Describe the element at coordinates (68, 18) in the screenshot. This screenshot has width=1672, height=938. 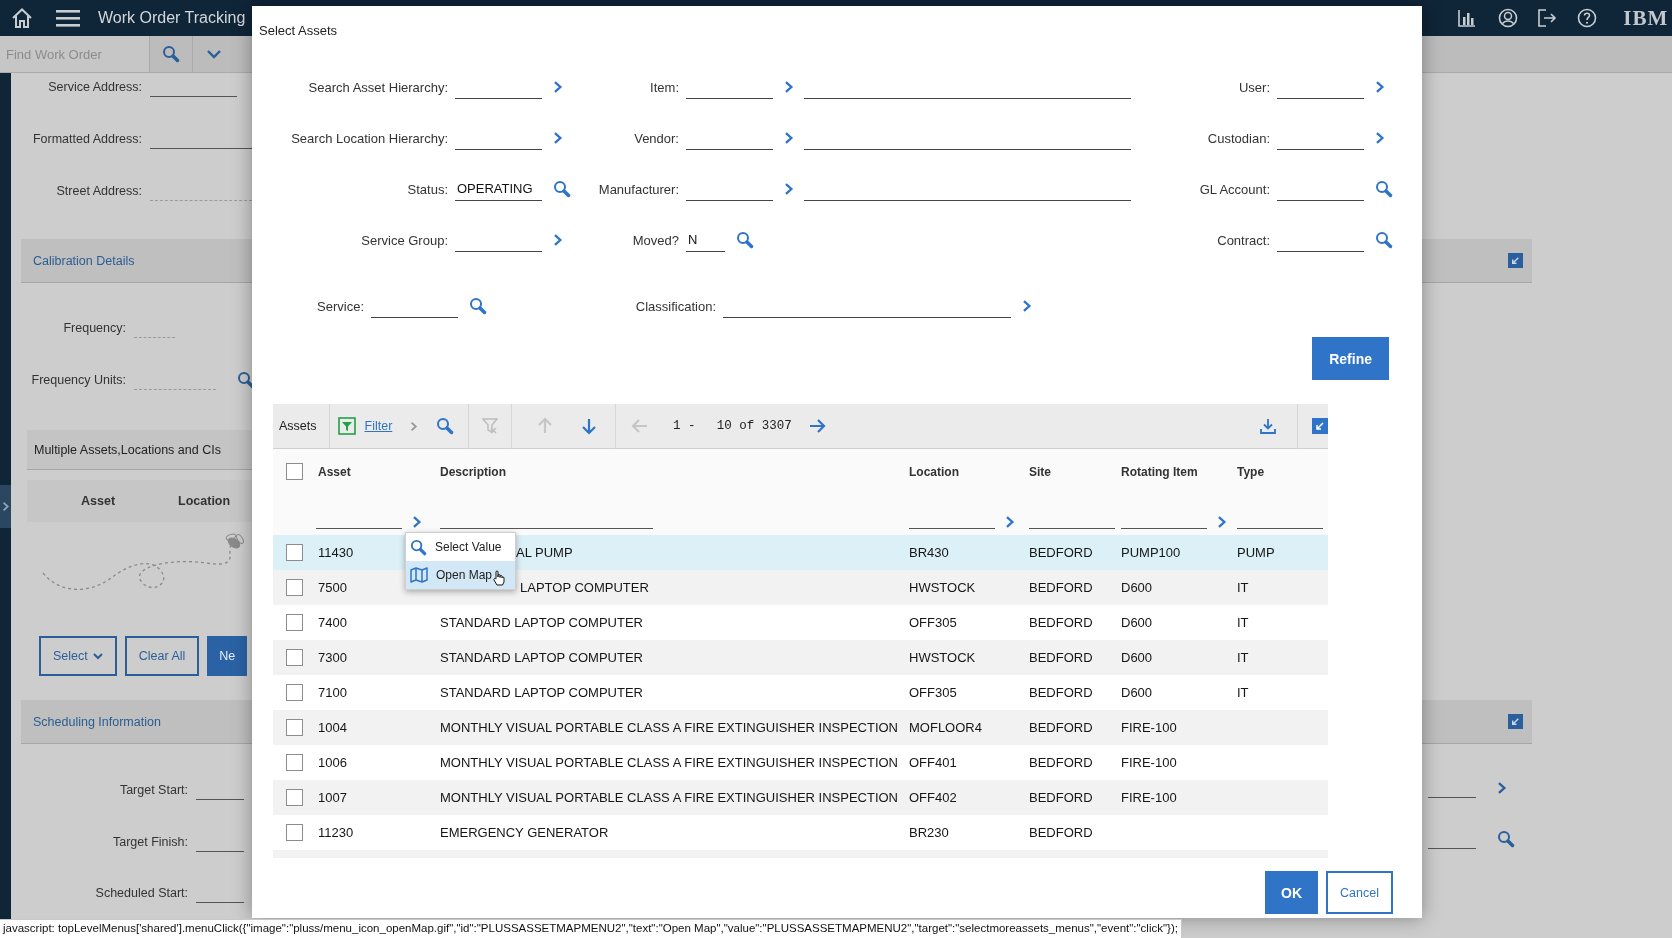
I see `menu-icon` at that location.